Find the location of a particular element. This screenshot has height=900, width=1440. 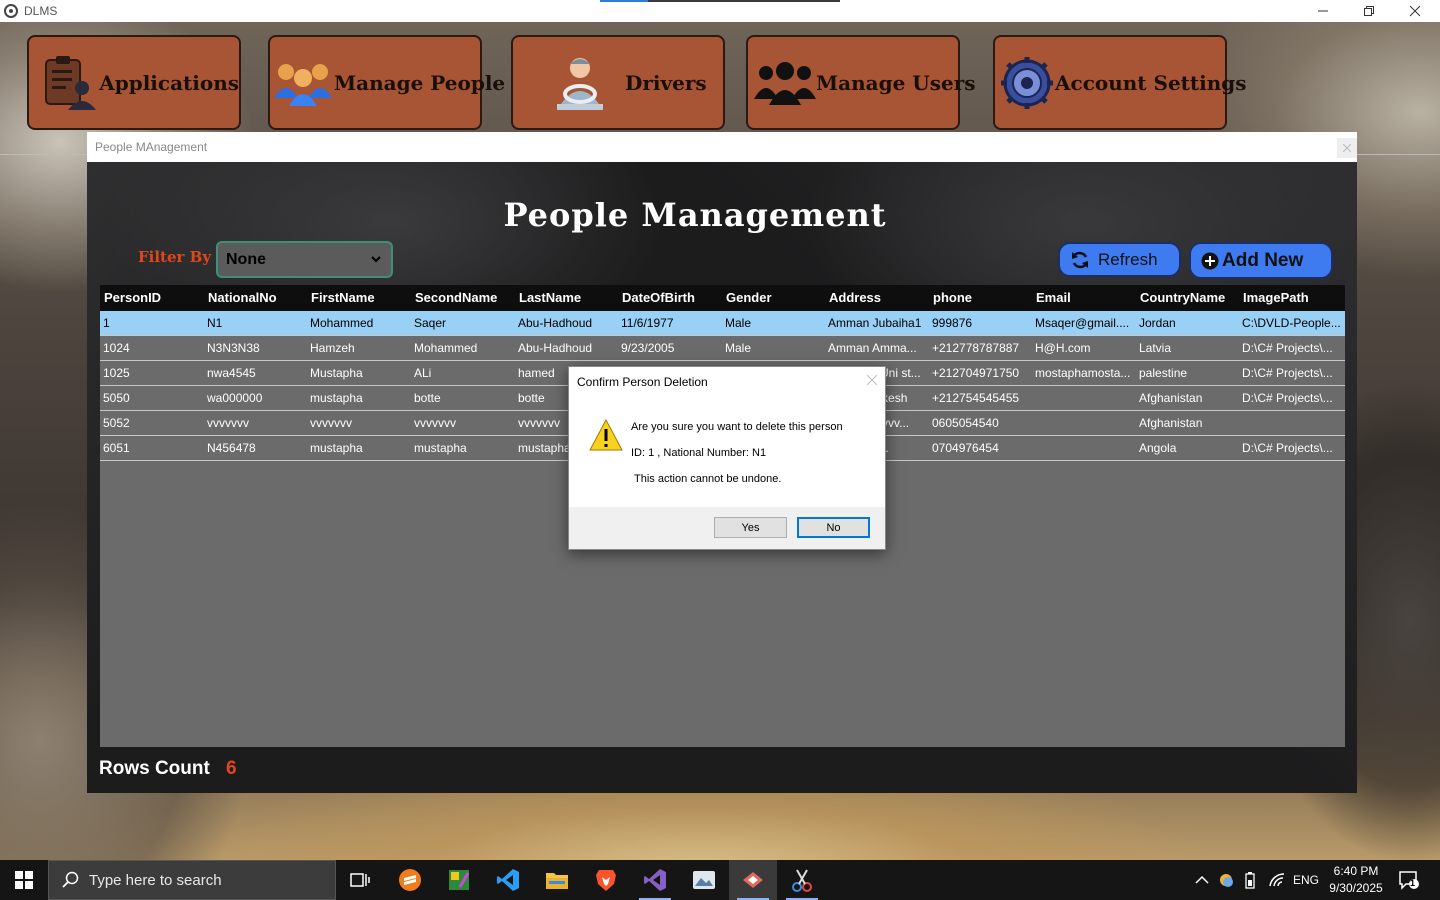

task-view-button is located at coordinates (360, 880).